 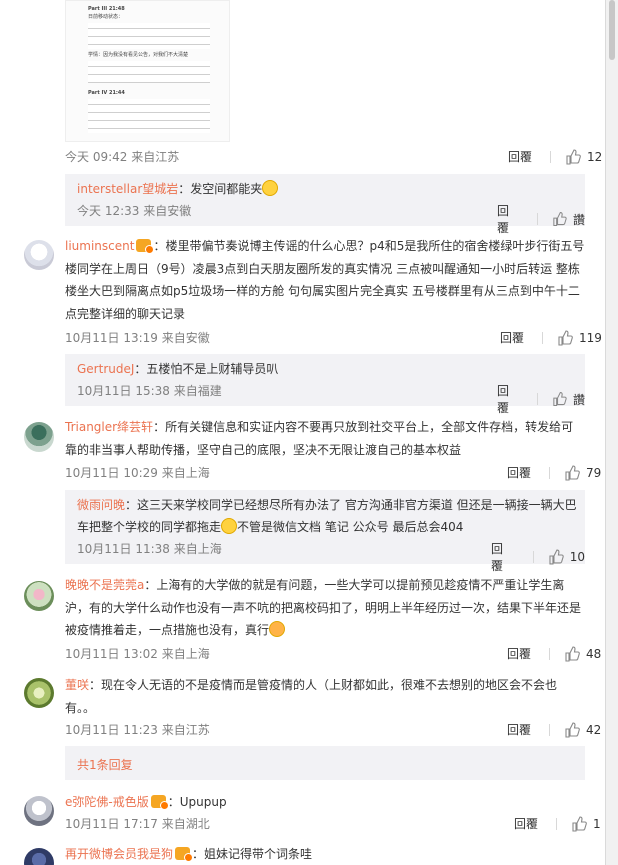 I want to click on comment-meta: 今天 12:33 来自安徽, so click(x=134, y=211).